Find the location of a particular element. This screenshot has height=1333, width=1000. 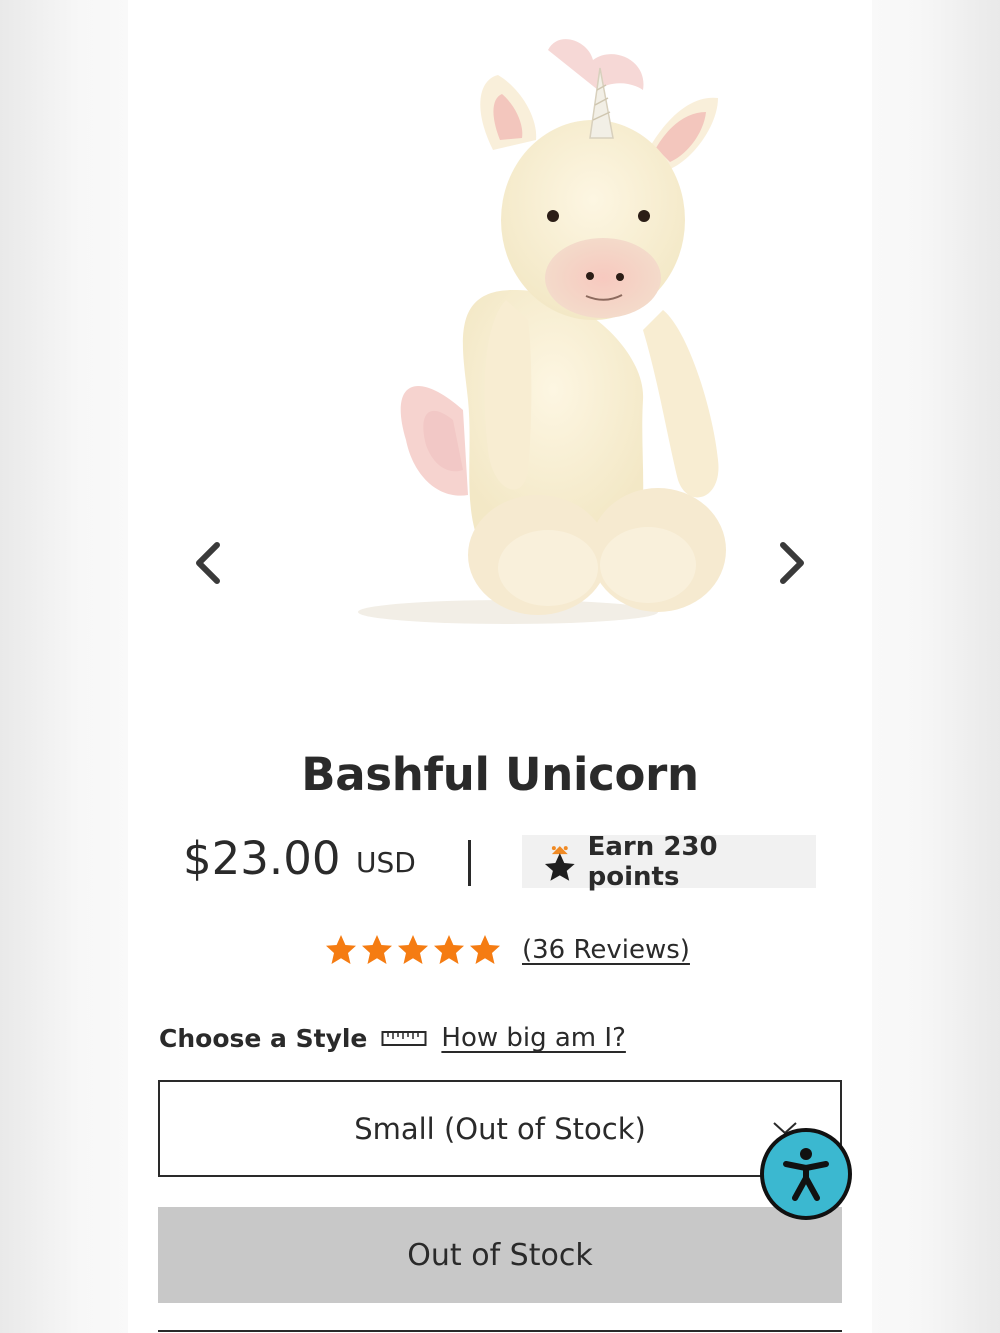

accessibility-person-icon is located at coordinates (806, 1174).